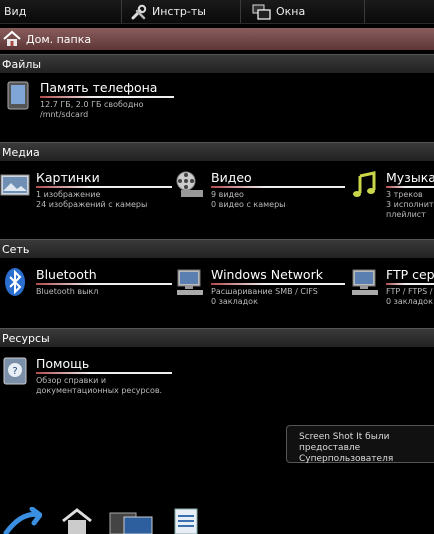  What do you see at coordinates (190, 282) in the screenshot?
I see `network-computer-icon` at bounding box center [190, 282].